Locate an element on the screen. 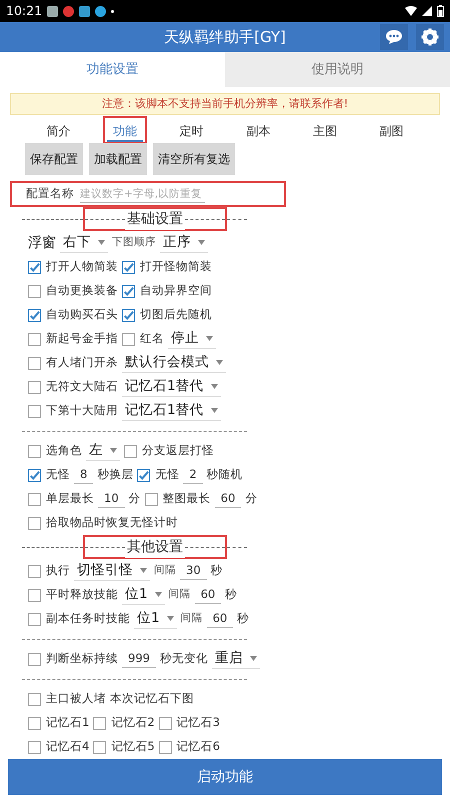 Image resolution: width=450 pixels, height=800 pixels. chat-button is located at coordinates (394, 37).